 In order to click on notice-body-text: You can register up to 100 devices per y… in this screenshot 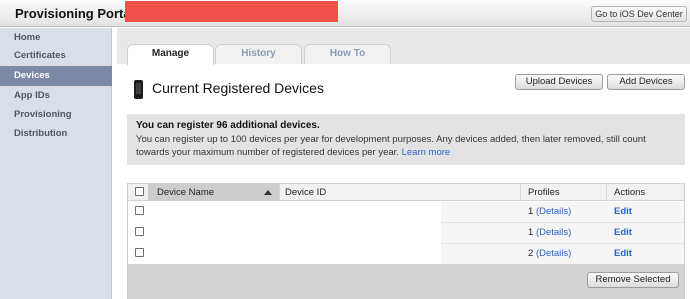, I will do `click(391, 146)`.